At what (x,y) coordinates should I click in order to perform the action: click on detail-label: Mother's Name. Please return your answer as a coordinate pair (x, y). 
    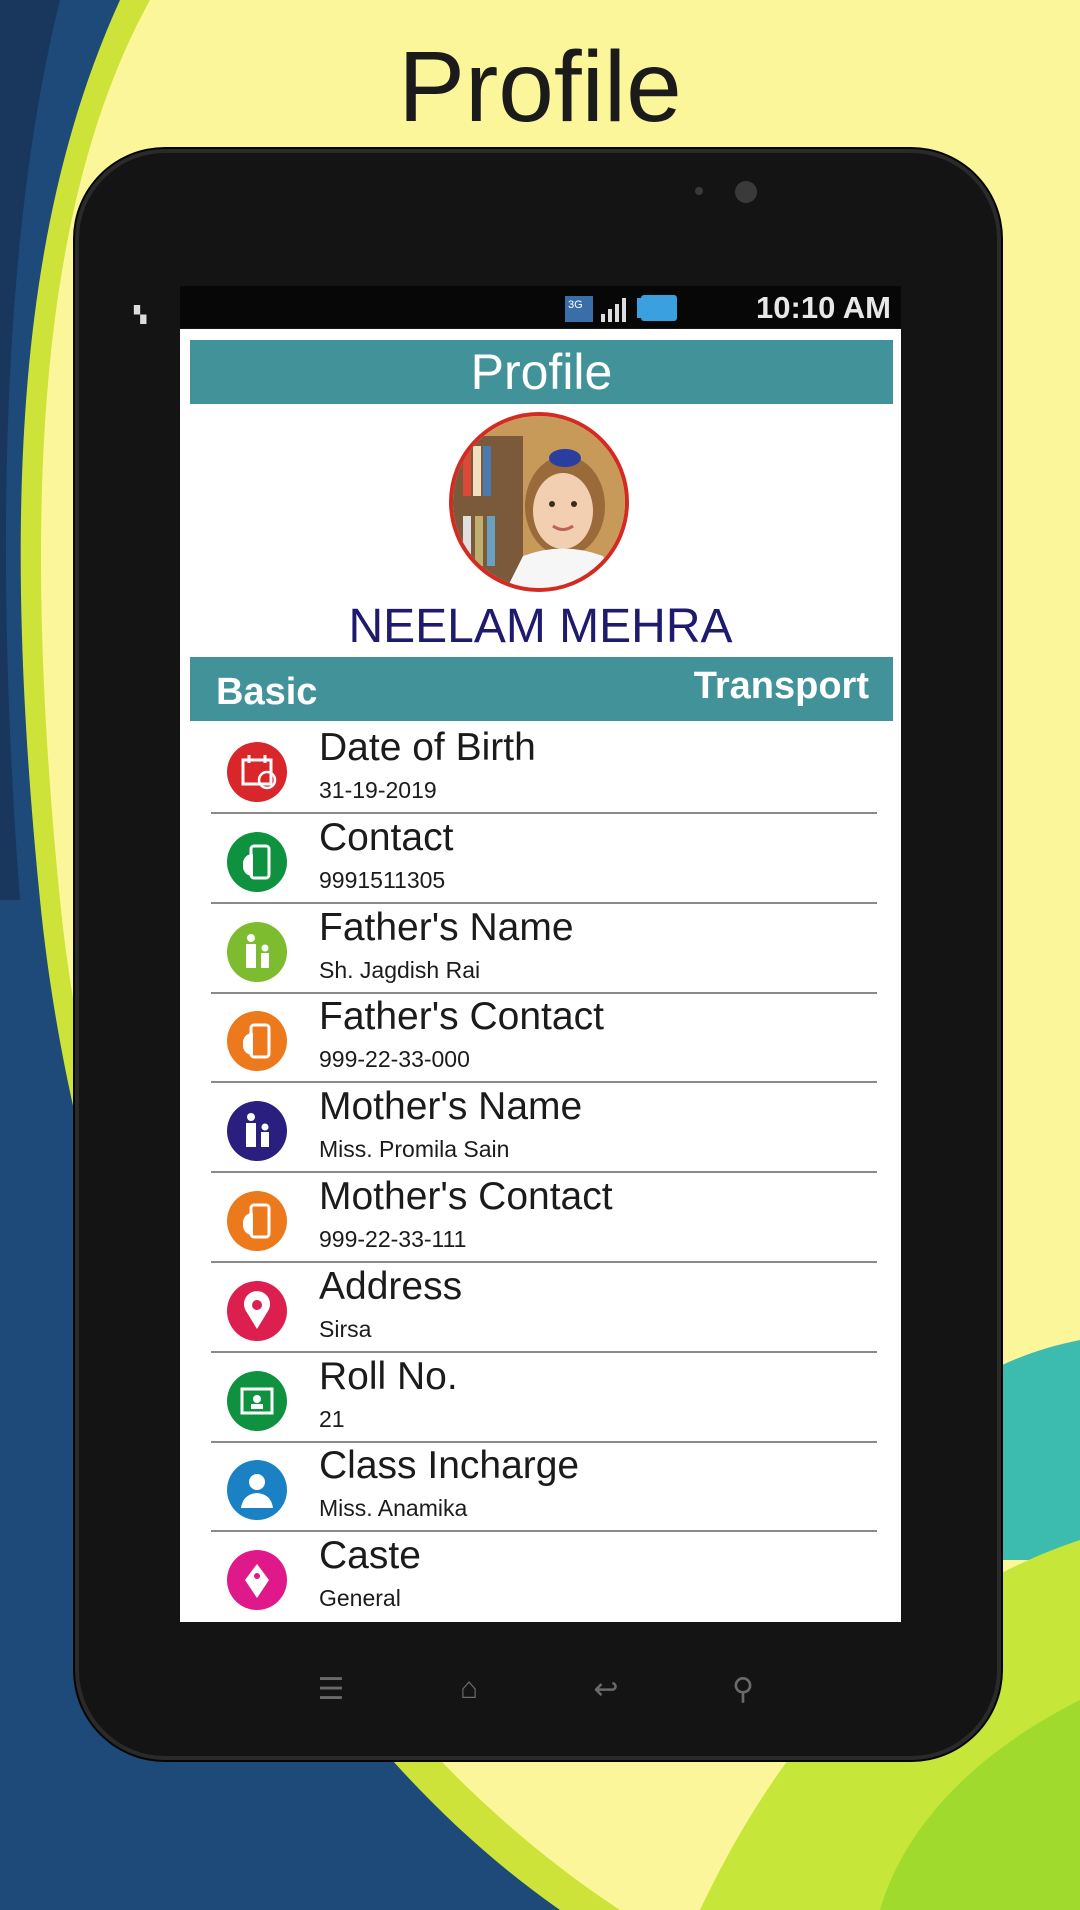
    Looking at the image, I should click on (451, 1107).